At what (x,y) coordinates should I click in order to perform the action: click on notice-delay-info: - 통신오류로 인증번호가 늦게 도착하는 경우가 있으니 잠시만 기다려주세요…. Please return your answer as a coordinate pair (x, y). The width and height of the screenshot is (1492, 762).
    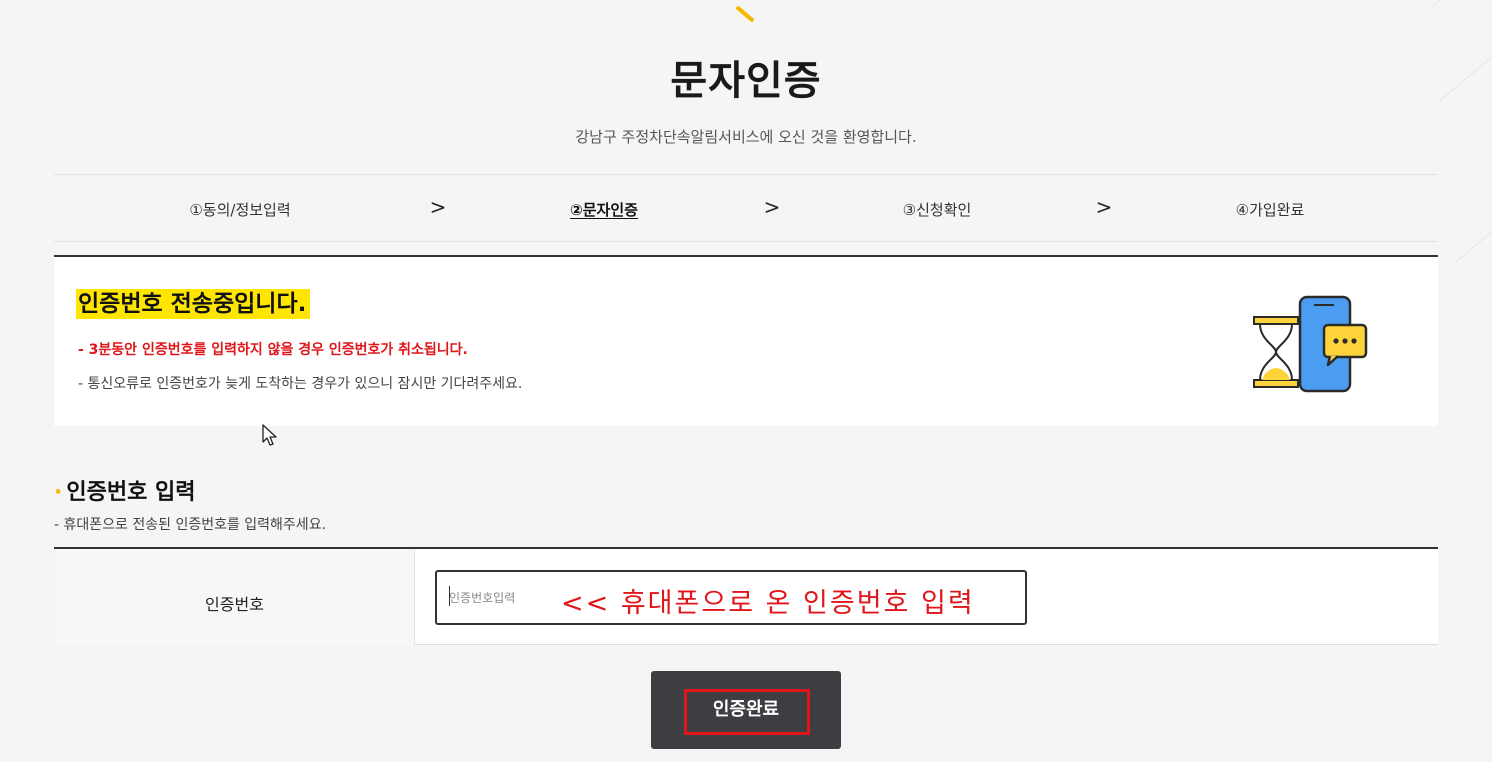
    Looking at the image, I should click on (300, 384).